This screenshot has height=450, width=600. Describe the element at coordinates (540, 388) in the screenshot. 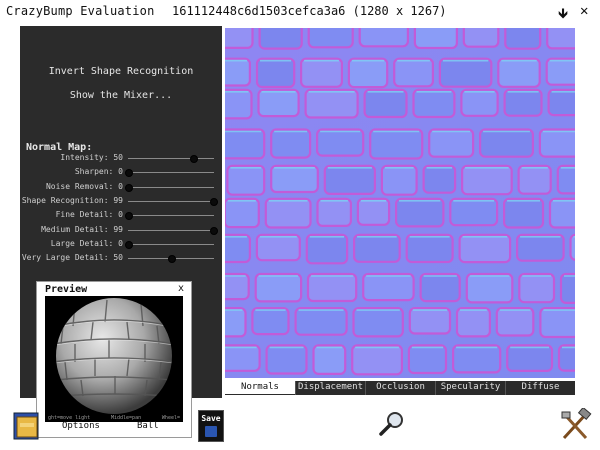

I see `tab-diffuse: Diffuse` at that location.